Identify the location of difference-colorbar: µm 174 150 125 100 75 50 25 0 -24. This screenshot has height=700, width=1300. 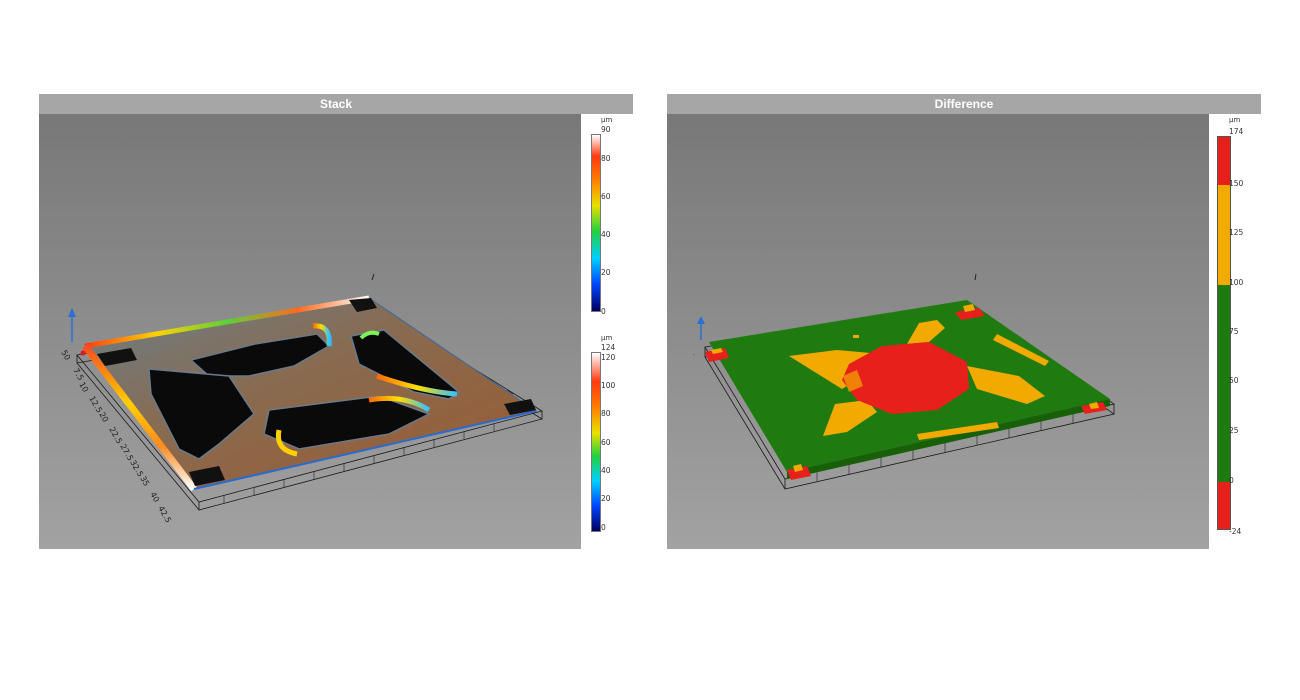
(1237, 331).